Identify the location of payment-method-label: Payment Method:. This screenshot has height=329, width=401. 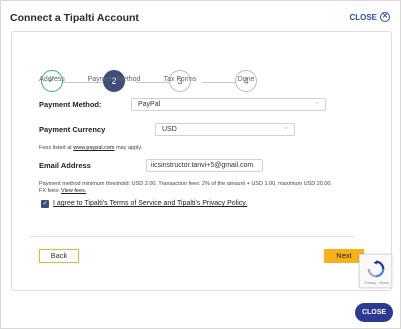
(70, 104).